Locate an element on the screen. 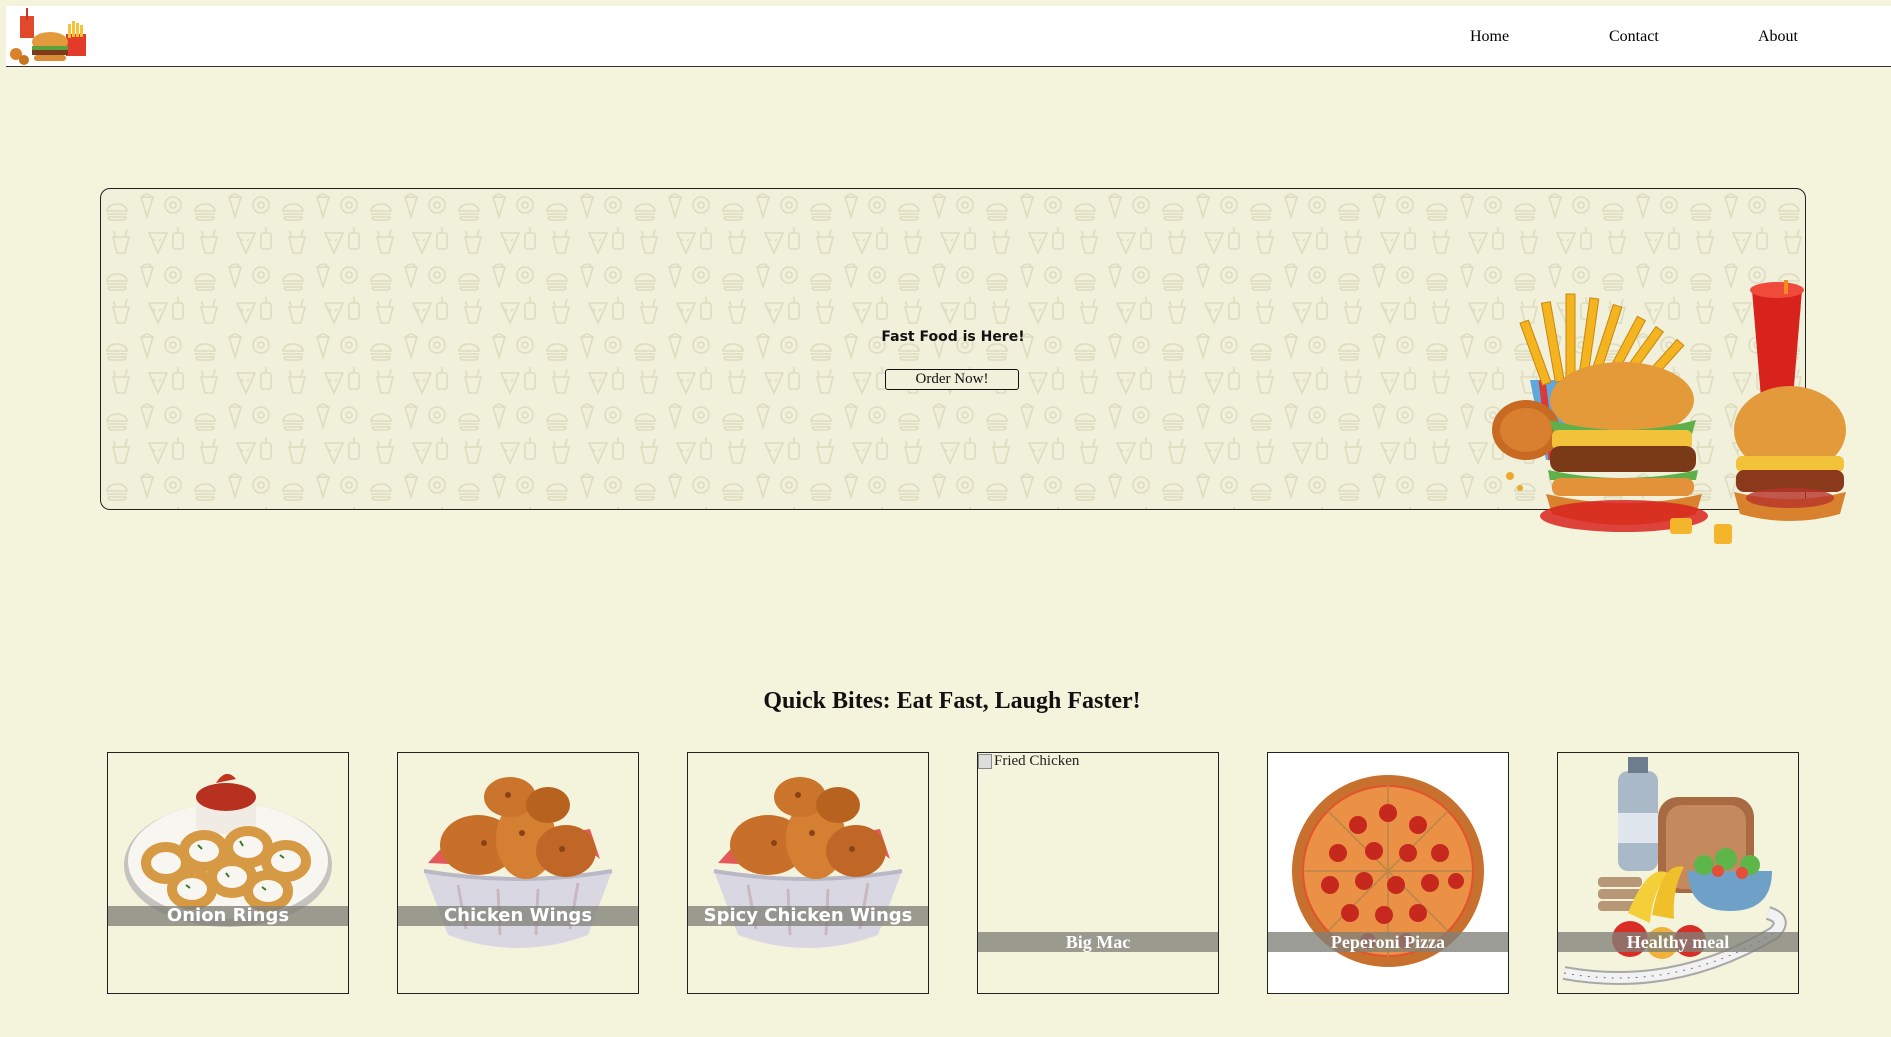  pizza-image is located at coordinates (1388, 871).